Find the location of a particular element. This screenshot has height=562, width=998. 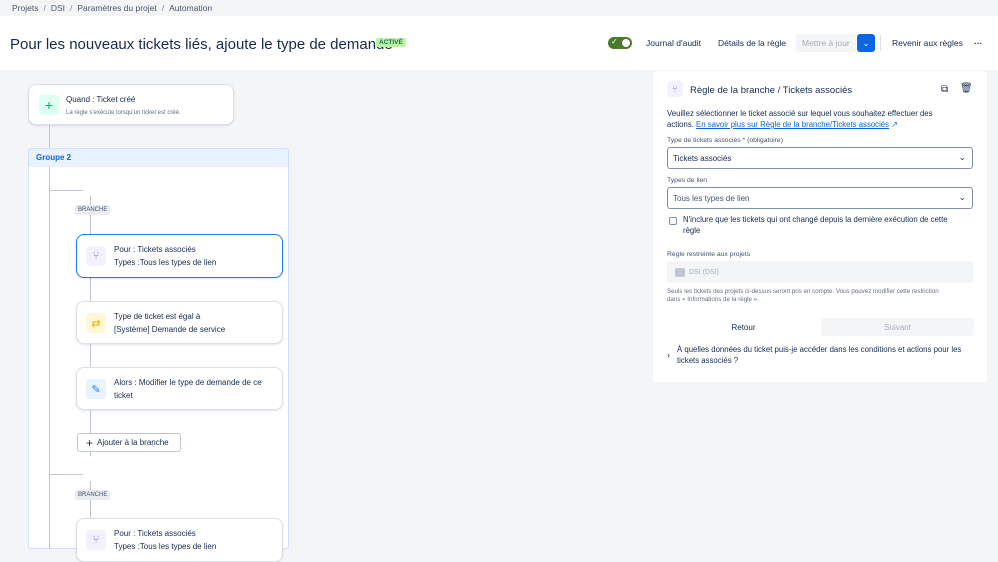

condition-title: Type de ticket est égal à is located at coordinates (157, 316).